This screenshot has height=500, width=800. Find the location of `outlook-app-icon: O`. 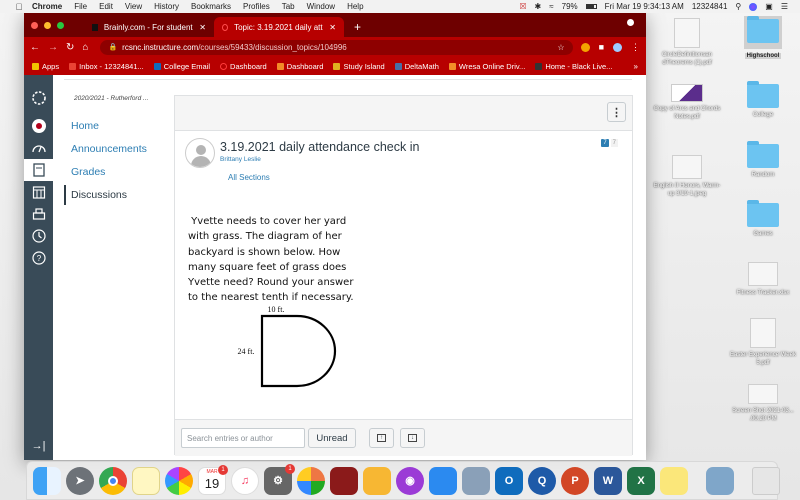

outlook-app-icon: O is located at coordinates (509, 480).